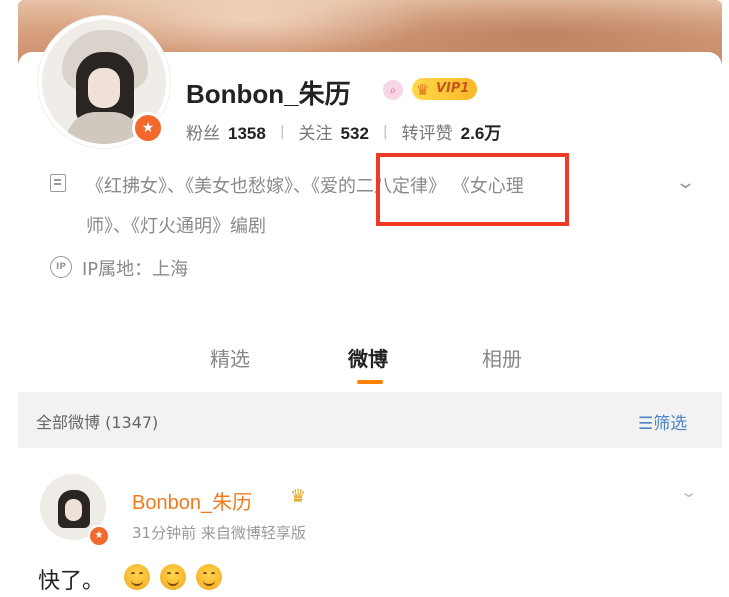 Image resolution: width=729 pixels, height=597 pixels. What do you see at coordinates (148, 128) in the screenshot?
I see `verified-badge-icon: ★` at bounding box center [148, 128].